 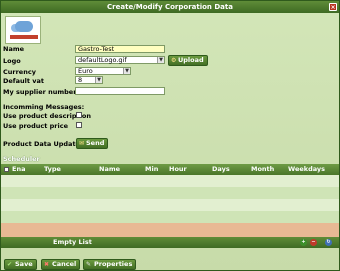 I want to click on send-button: ✉ Send, so click(x=92, y=143).